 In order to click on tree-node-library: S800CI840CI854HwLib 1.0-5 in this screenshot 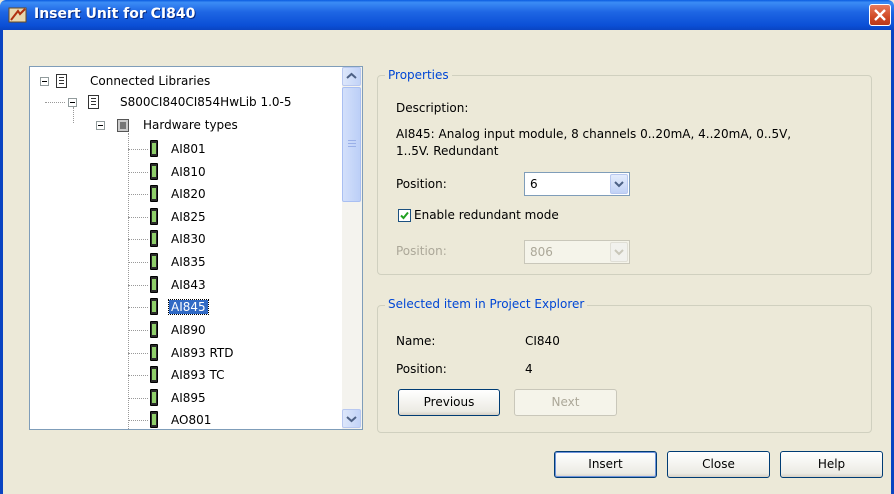, I will do `click(206, 102)`.